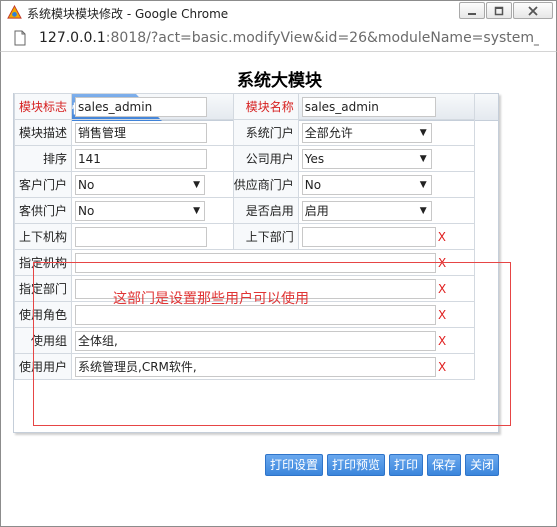  What do you see at coordinates (43, 158) in the screenshot?
I see `sort-label: 排序` at bounding box center [43, 158].